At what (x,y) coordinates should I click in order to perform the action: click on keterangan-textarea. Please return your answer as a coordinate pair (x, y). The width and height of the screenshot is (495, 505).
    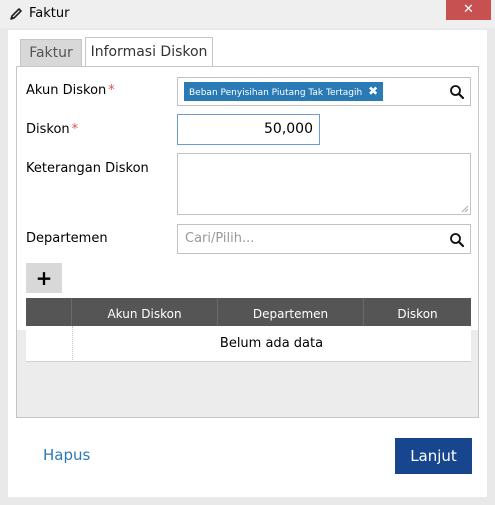
    Looking at the image, I should click on (324, 184).